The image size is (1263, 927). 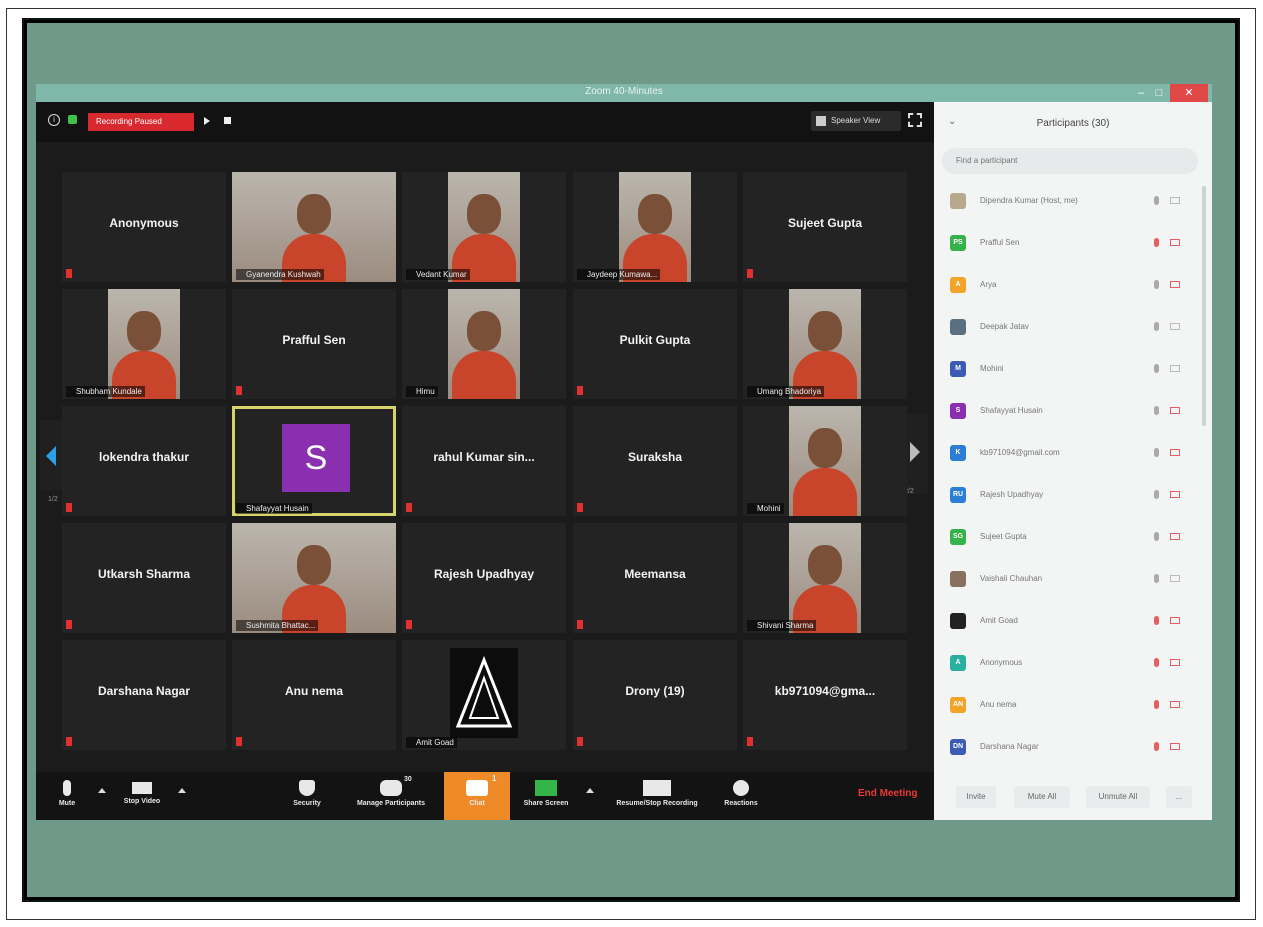 I want to click on participant-tile: Shivani Sharma, so click(x=825, y=578).